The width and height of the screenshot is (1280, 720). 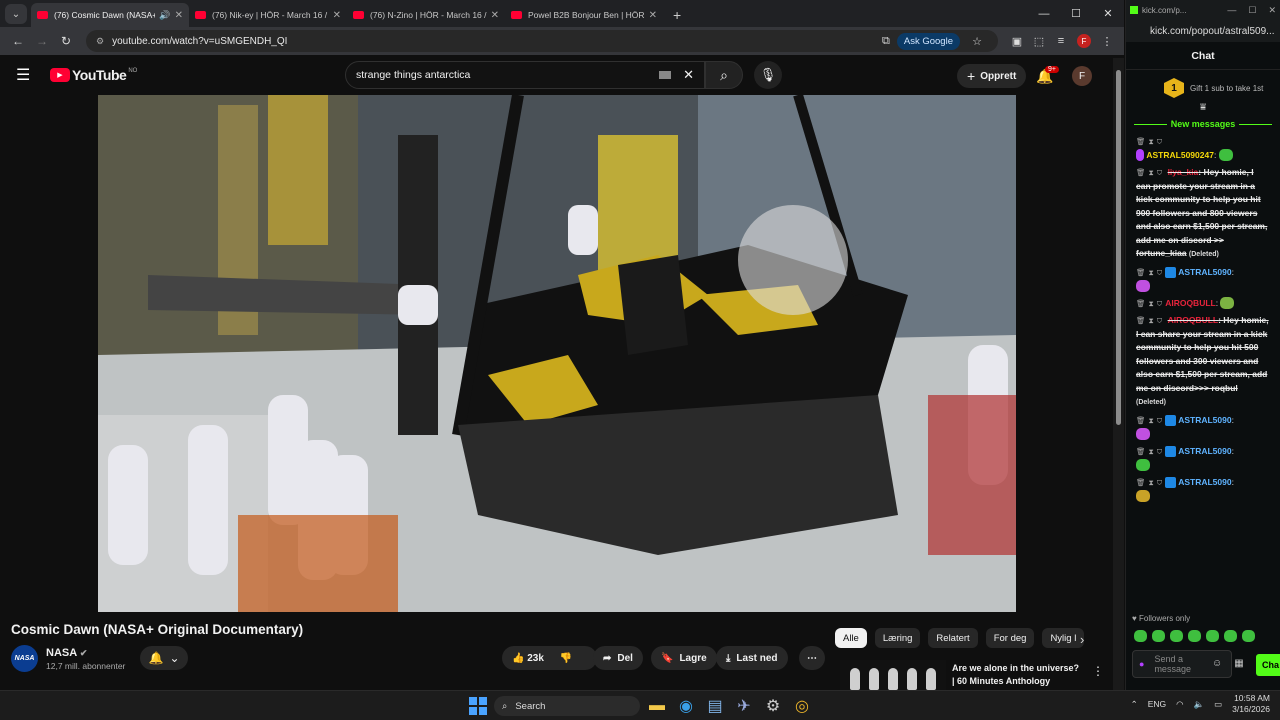 I want to click on chrome-icon: ◎, so click(x=802, y=706).